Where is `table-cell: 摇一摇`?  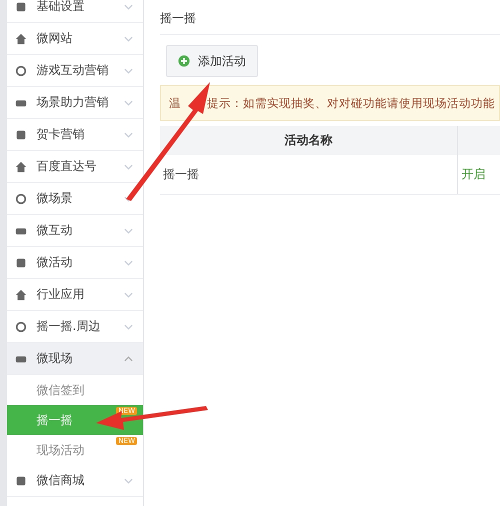 table-cell: 摇一摇 is located at coordinates (309, 174).